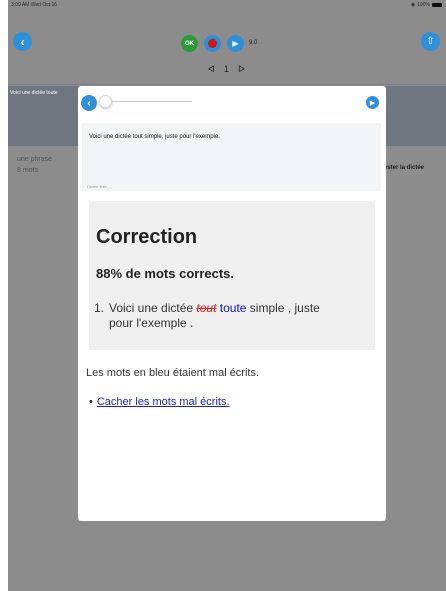 The height and width of the screenshot is (591, 446). Describe the element at coordinates (173, 373) in the screenshot. I see `blue-words-note: Les mots en bleu étaient mal écrits.` at that location.